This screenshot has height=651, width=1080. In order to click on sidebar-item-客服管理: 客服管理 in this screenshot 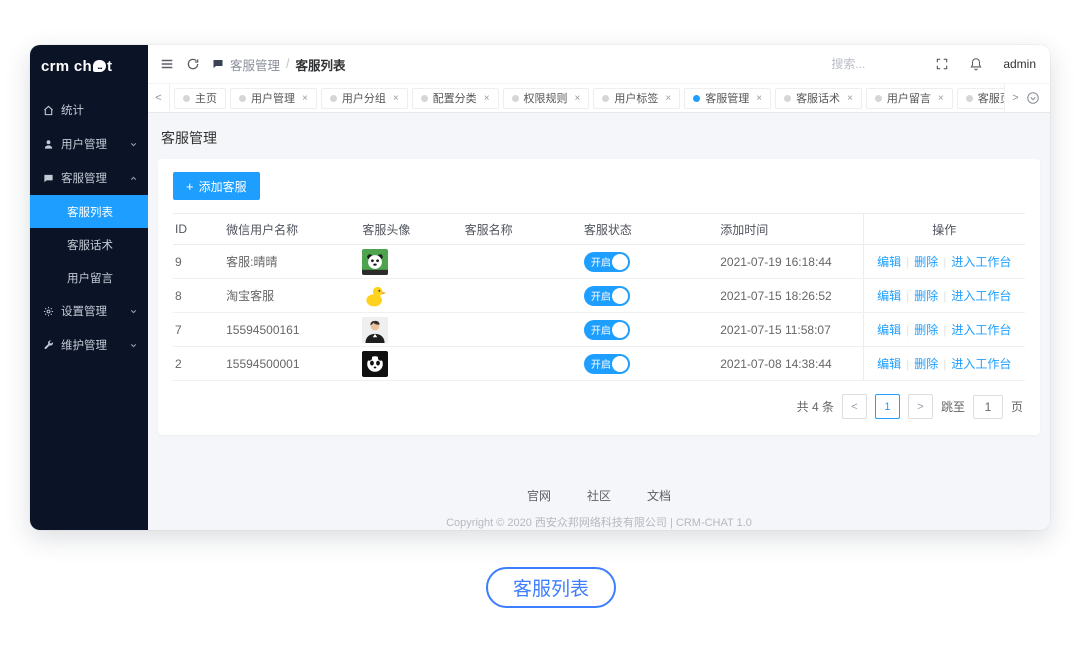, I will do `click(89, 178)`.